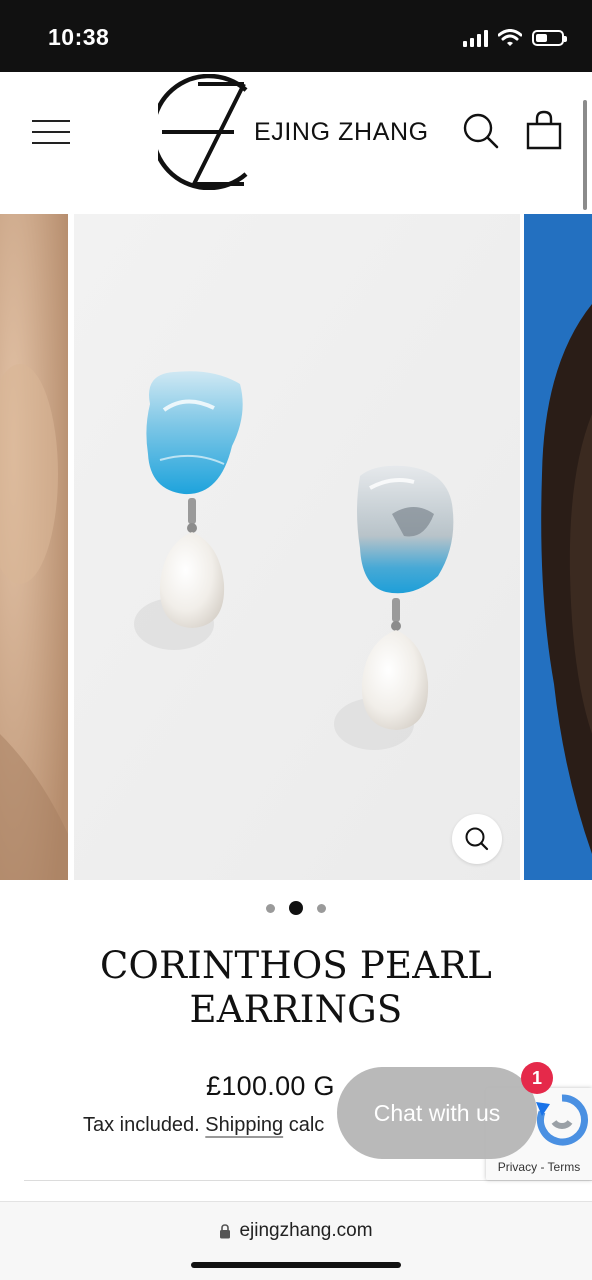 The image size is (592, 1280). What do you see at coordinates (549, 38) in the screenshot?
I see `battery-icon` at bounding box center [549, 38].